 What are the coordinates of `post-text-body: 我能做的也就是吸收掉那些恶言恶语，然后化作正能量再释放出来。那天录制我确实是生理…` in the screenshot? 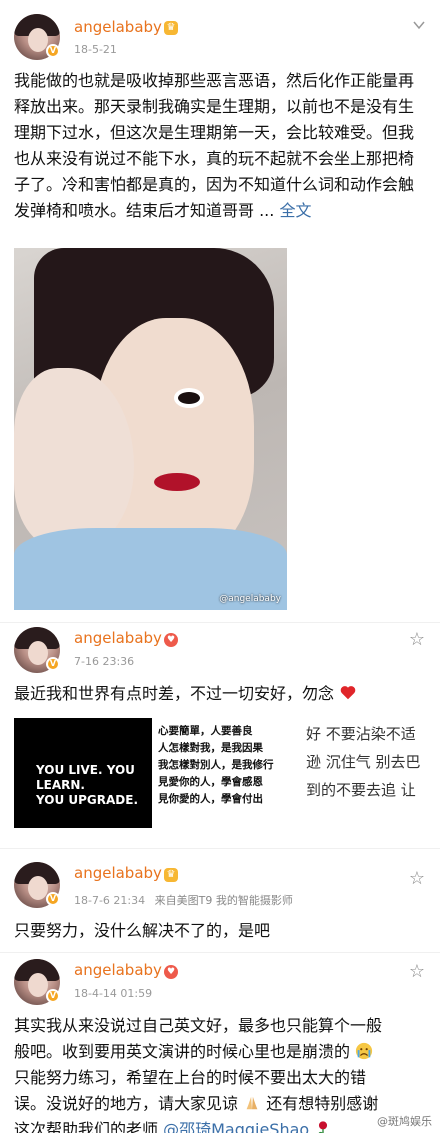 It's located at (214, 145).